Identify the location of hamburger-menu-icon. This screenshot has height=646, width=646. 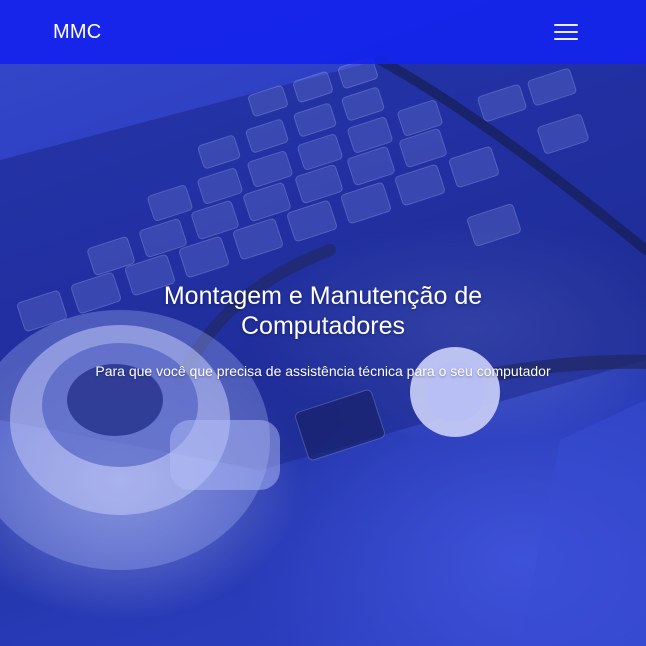
(566, 32).